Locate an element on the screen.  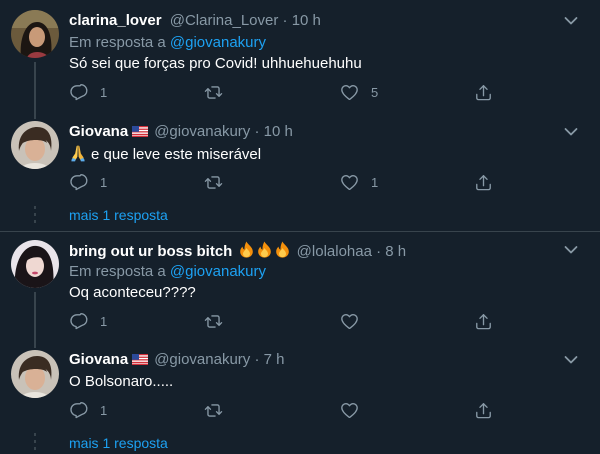
tweet-header: Giovana @giovanakury · 10 h is located at coordinates (181, 131).